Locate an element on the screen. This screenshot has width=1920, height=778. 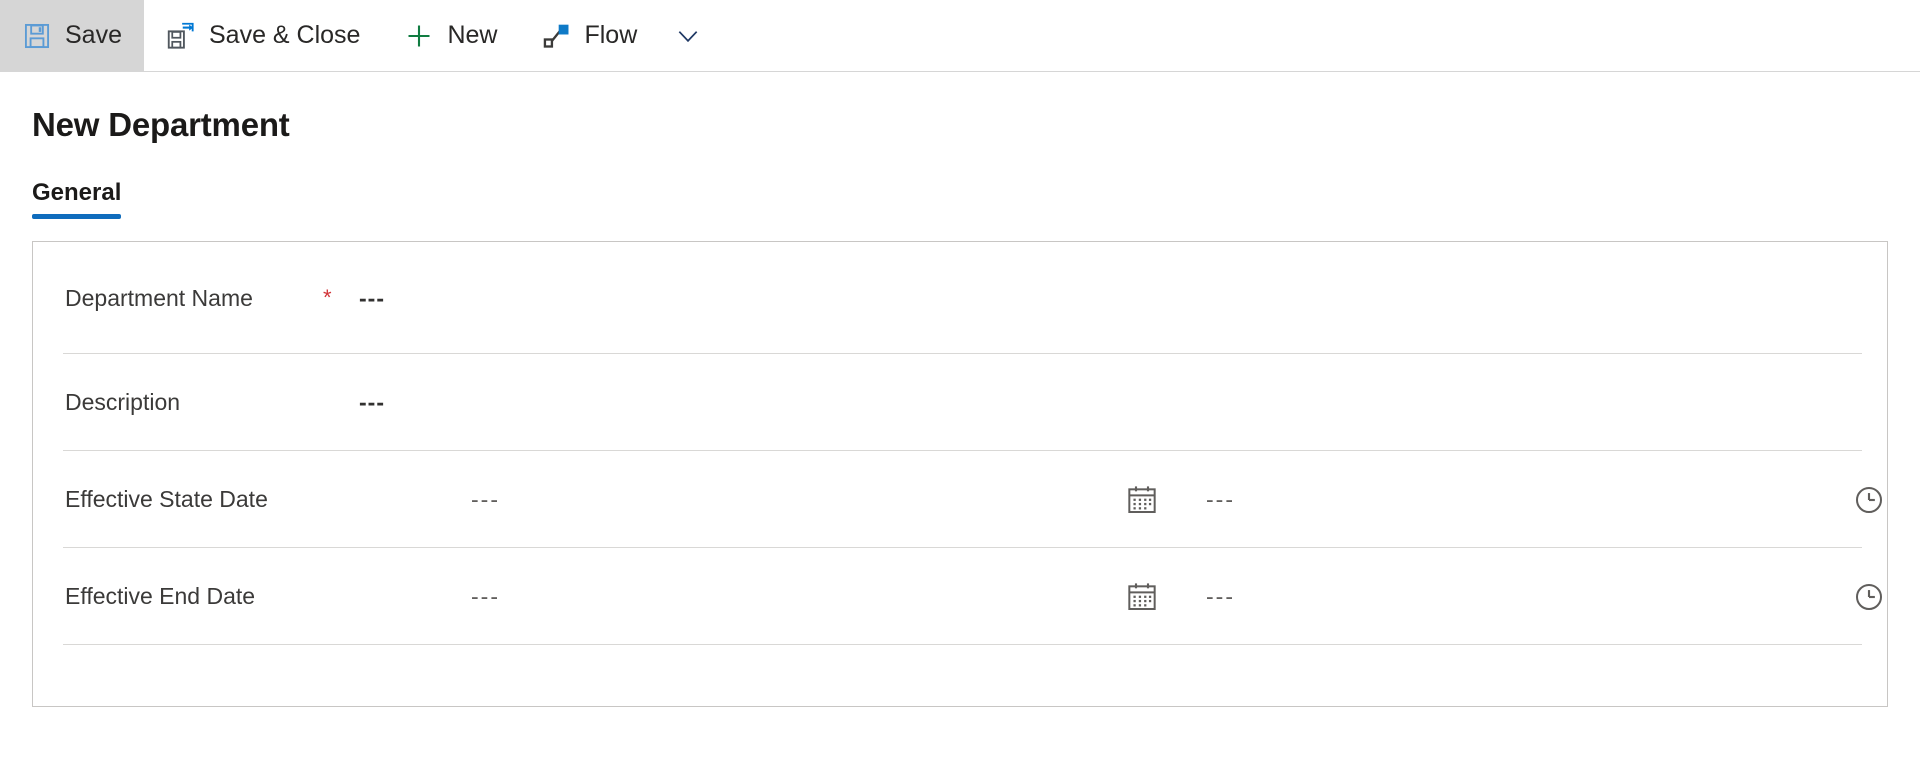
tab-active-indicator is located at coordinates (77, 216).